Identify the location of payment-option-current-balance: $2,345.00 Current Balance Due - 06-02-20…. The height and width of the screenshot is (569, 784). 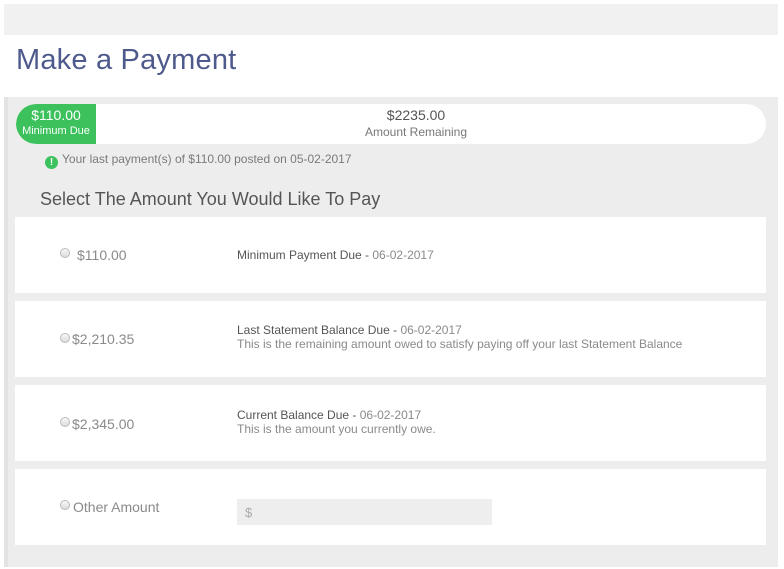
(390, 423).